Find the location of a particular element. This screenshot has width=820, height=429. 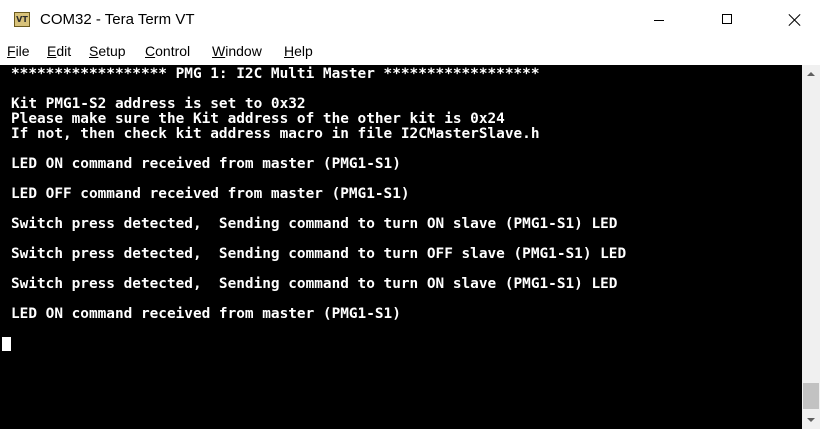

close-button is located at coordinates (795, 20).